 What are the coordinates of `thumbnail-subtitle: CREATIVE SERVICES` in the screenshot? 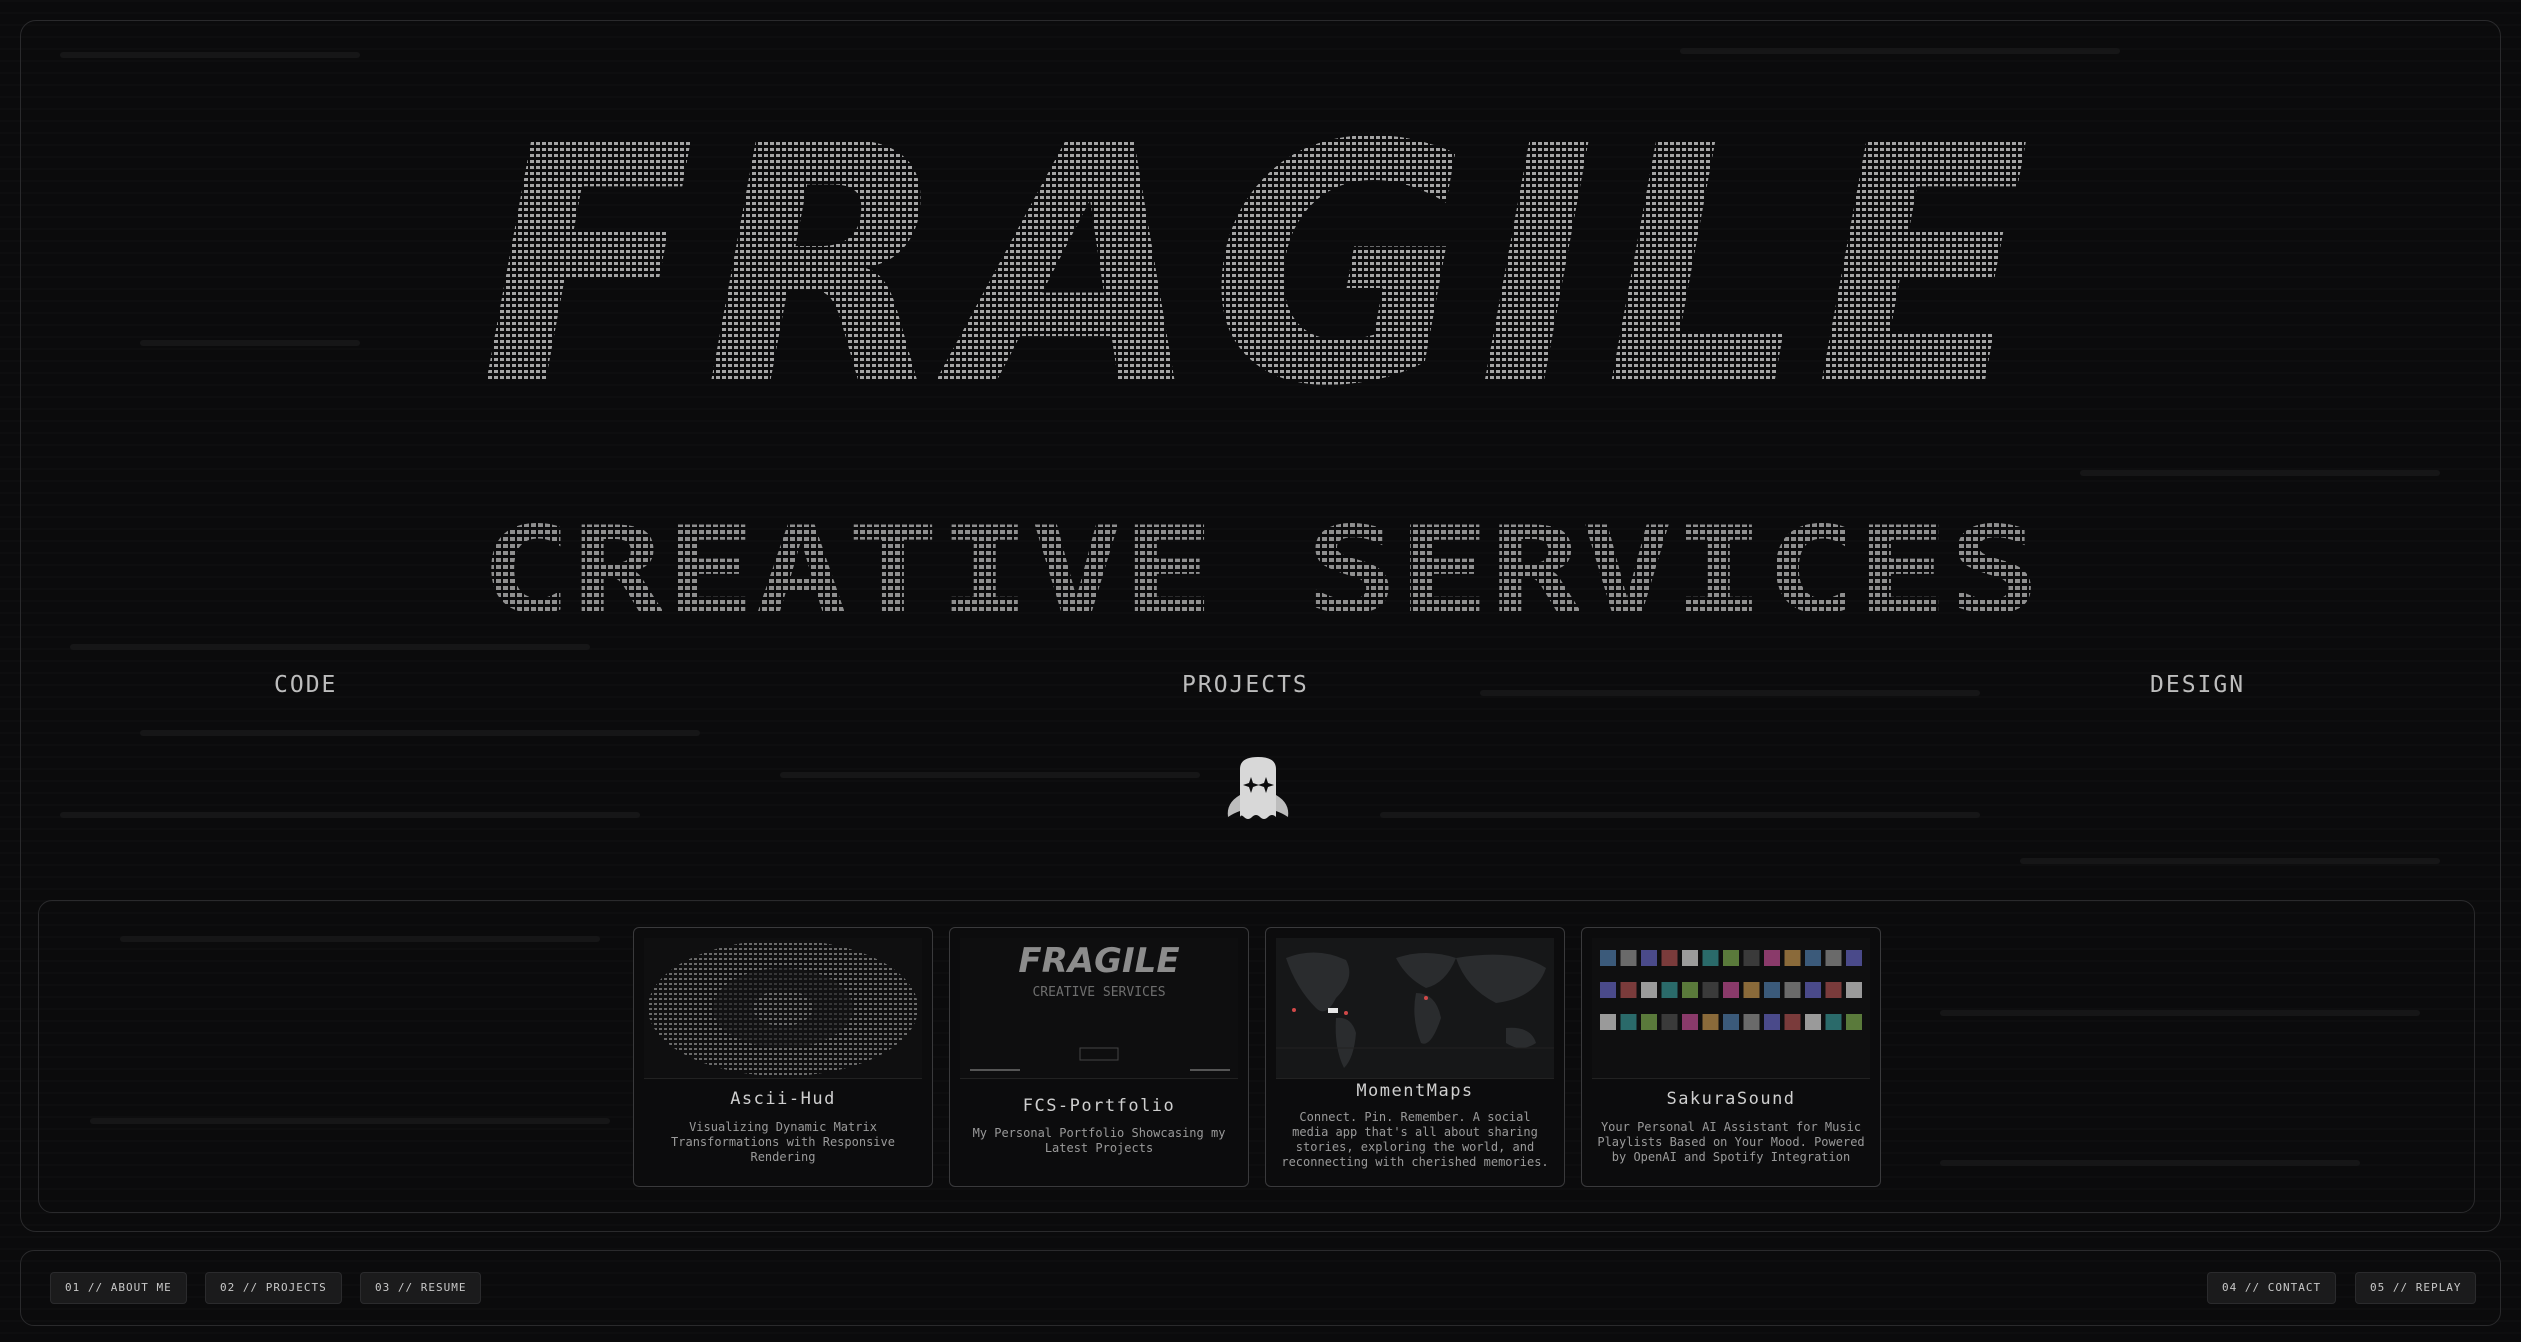 It's located at (1098, 992).